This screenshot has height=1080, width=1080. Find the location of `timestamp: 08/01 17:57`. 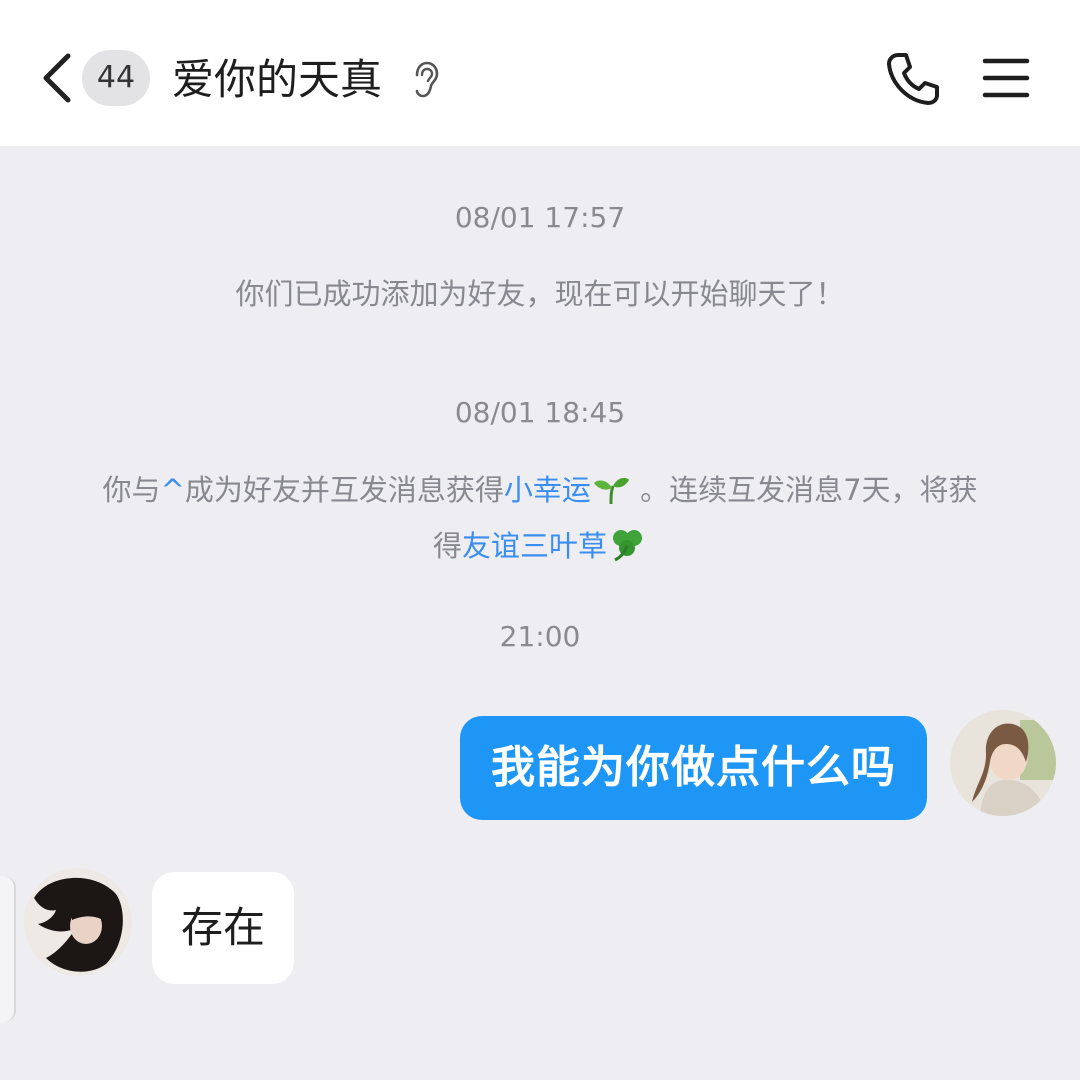

timestamp: 08/01 17:57 is located at coordinates (540, 217).